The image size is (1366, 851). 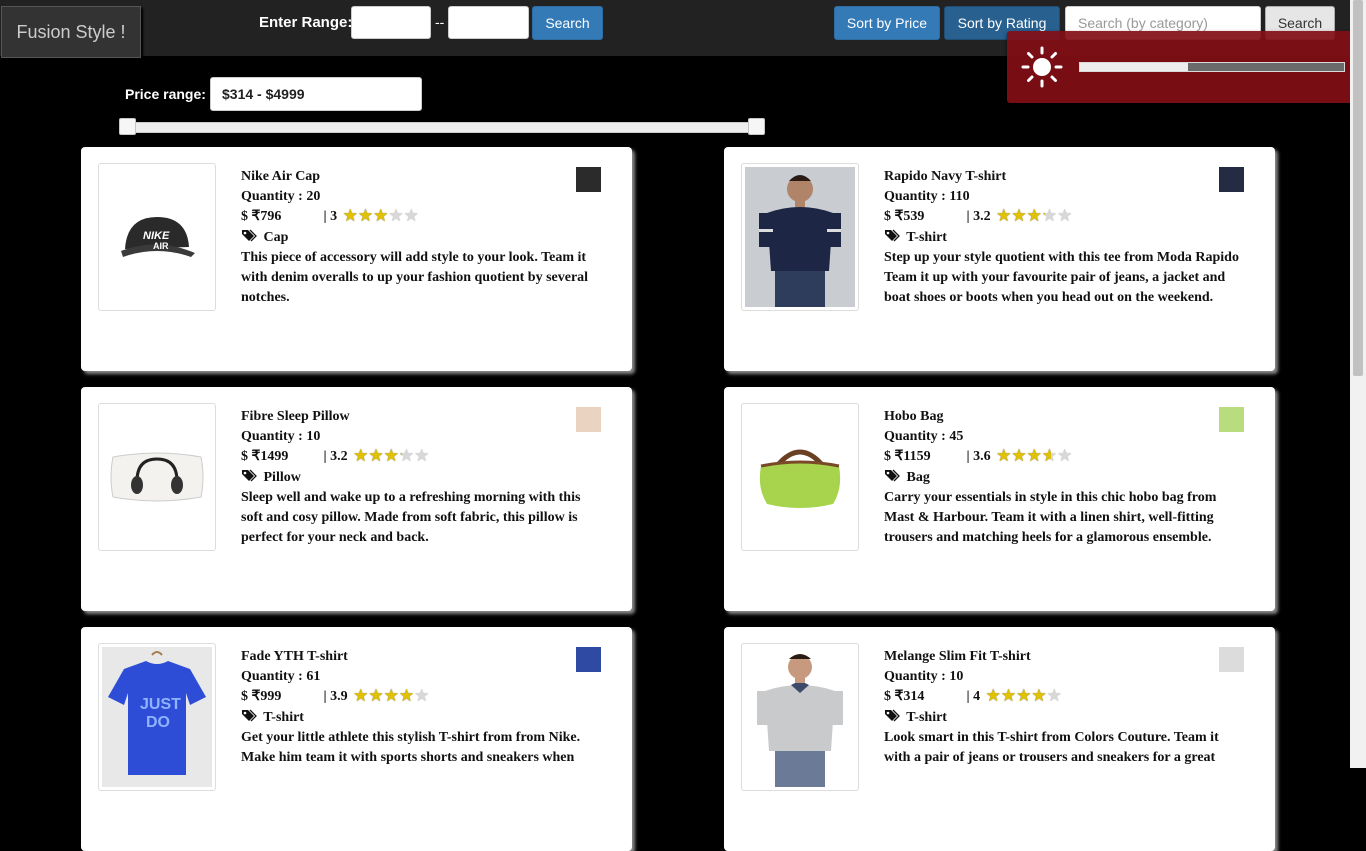 What do you see at coordinates (1064, 417) in the screenshot?
I see `product-name: Hobo Bag` at bounding box center [1064, 417].